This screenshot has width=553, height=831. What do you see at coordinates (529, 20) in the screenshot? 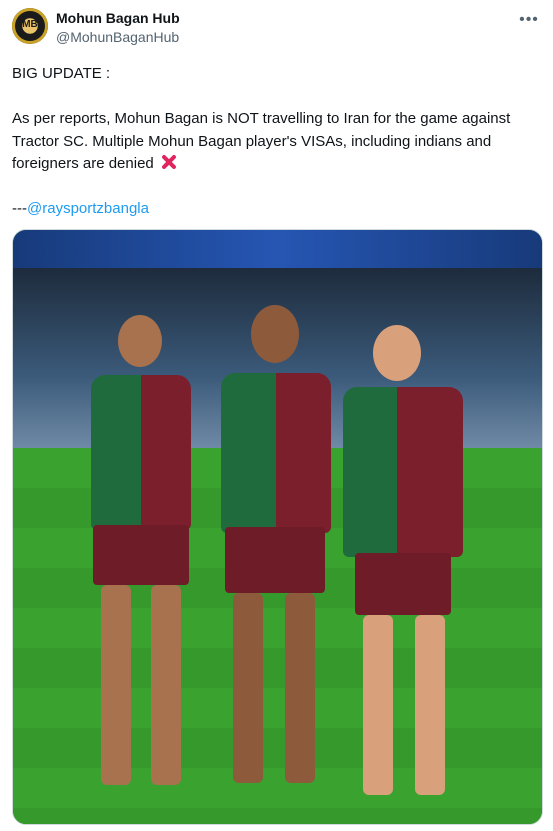
I see `more-options-icon: •••` at bounding box center [529, 20].